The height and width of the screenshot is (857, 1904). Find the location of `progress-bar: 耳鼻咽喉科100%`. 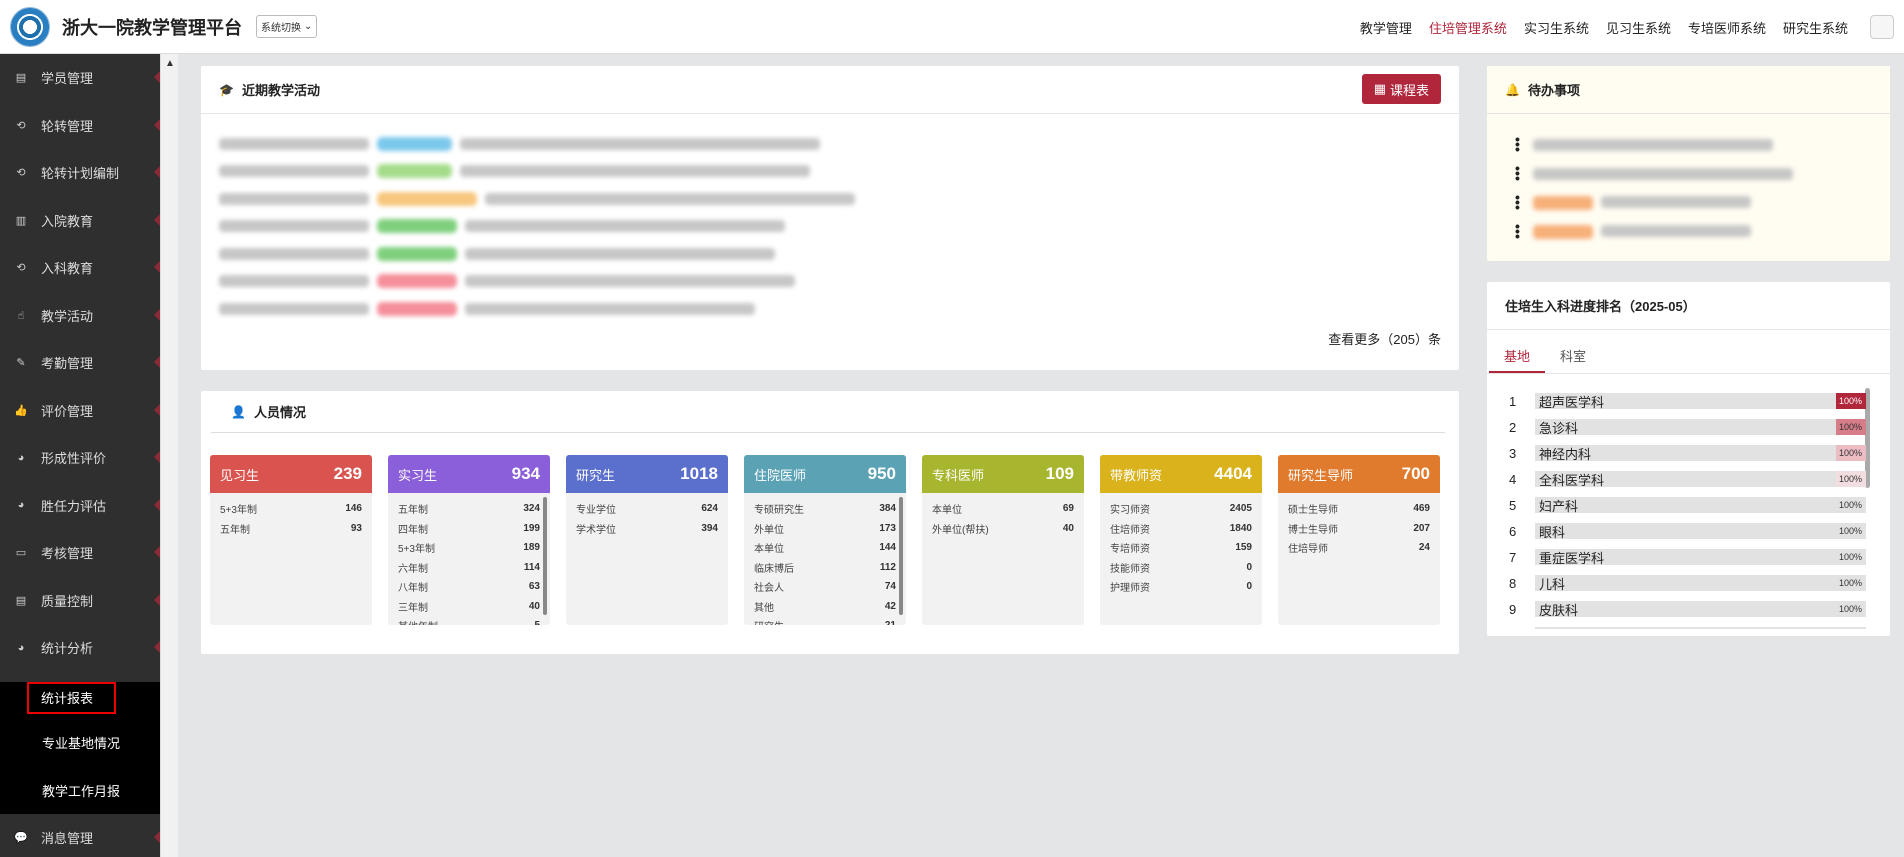

progress-bar: 耳鼻咽喉科100% is located at coordinates (1700, 628).